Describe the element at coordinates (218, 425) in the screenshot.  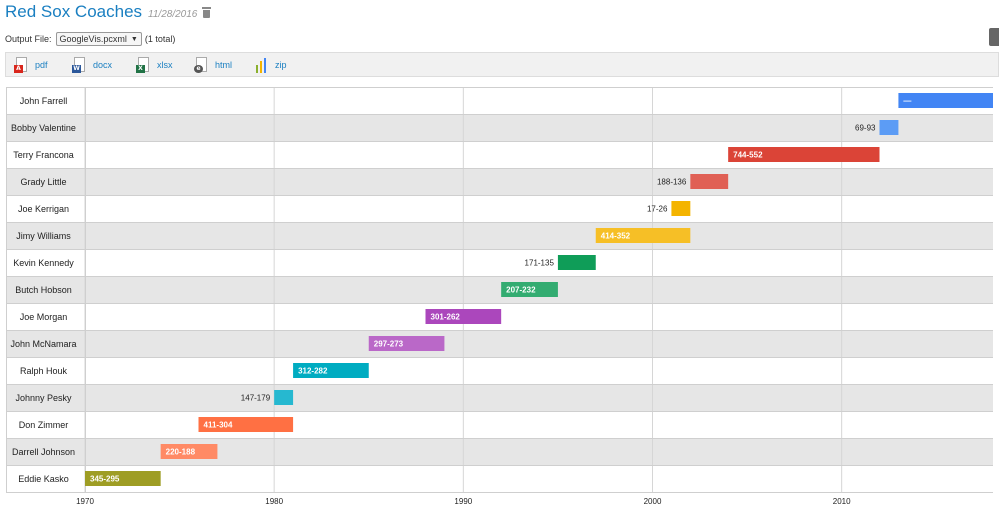
I see `bar-label: 411-304` at that location.